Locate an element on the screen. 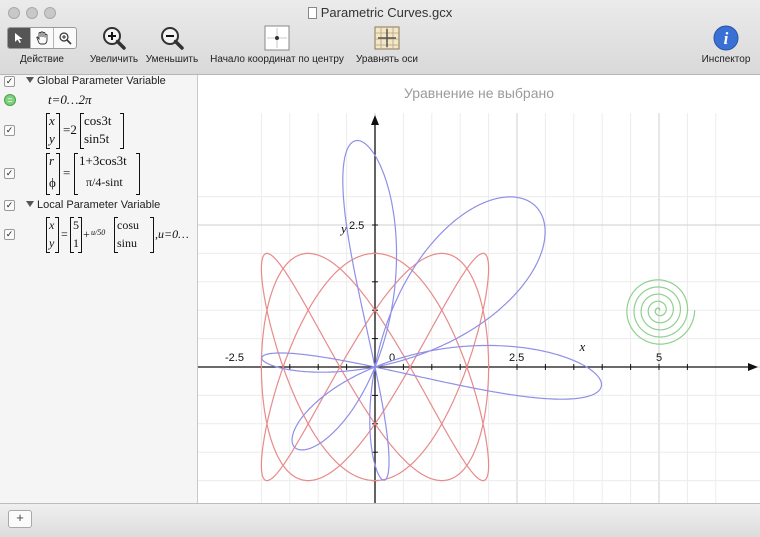  checkbox-group-local: ✓ is located at coordinates (9, 205).